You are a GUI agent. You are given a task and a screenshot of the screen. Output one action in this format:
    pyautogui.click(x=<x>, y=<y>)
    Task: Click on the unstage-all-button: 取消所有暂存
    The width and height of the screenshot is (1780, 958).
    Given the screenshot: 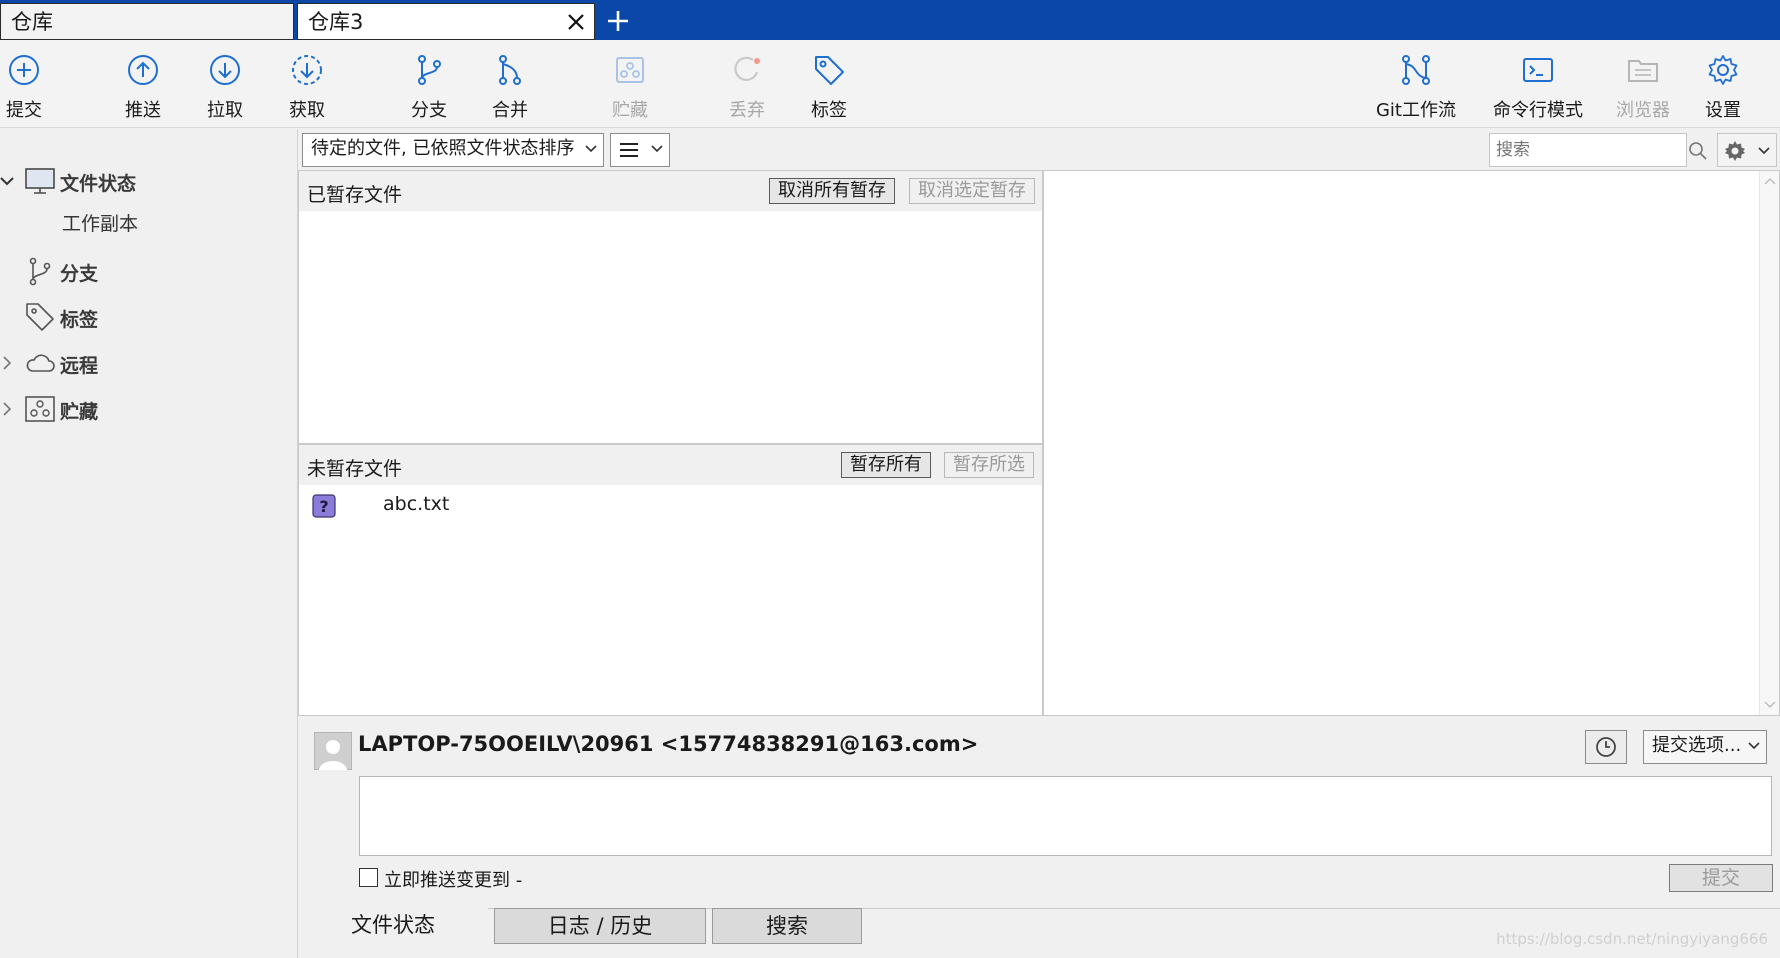 What is the action you would take?
    pyautogui.click(x=832, y=191)
    